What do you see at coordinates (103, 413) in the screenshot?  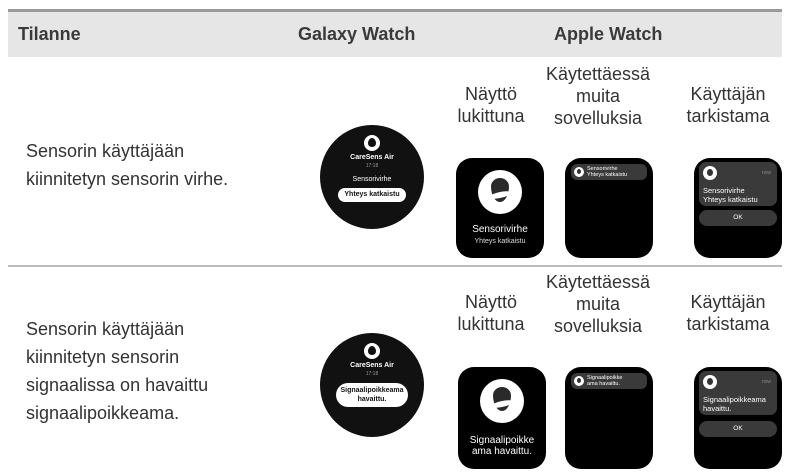 I see `situation-line: signaalipoikkeama.` at bounding box center [103, 413].